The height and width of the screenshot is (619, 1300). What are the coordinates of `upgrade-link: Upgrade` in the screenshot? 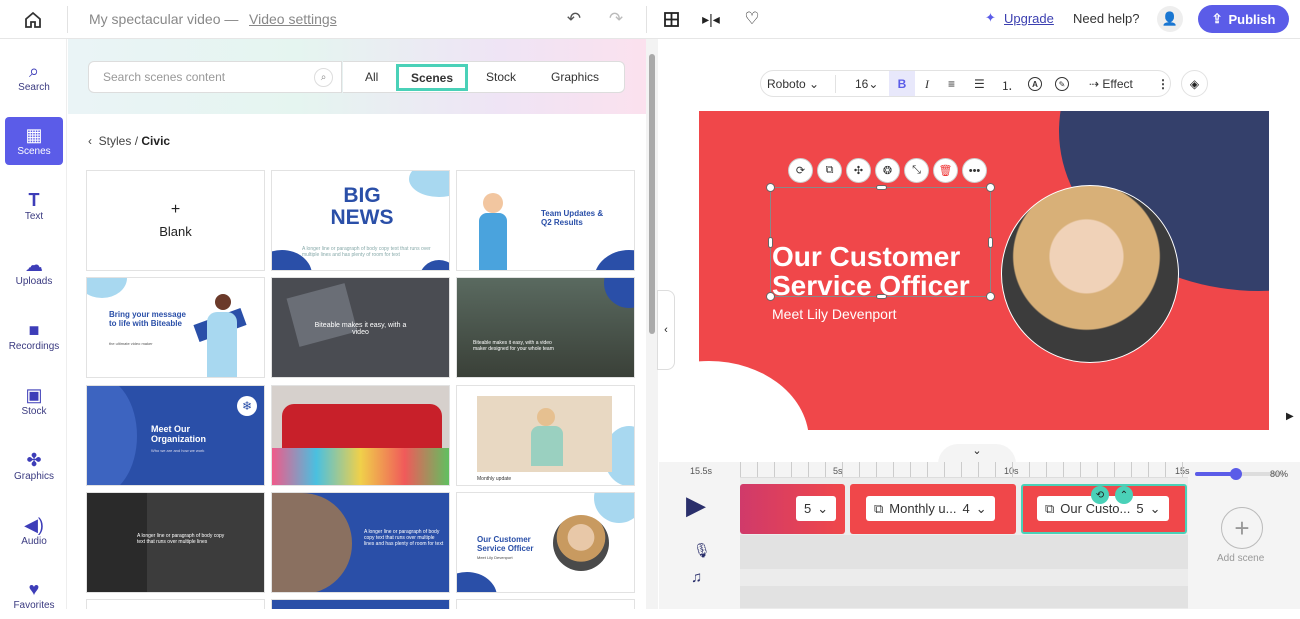 It's located at (1029, 18).